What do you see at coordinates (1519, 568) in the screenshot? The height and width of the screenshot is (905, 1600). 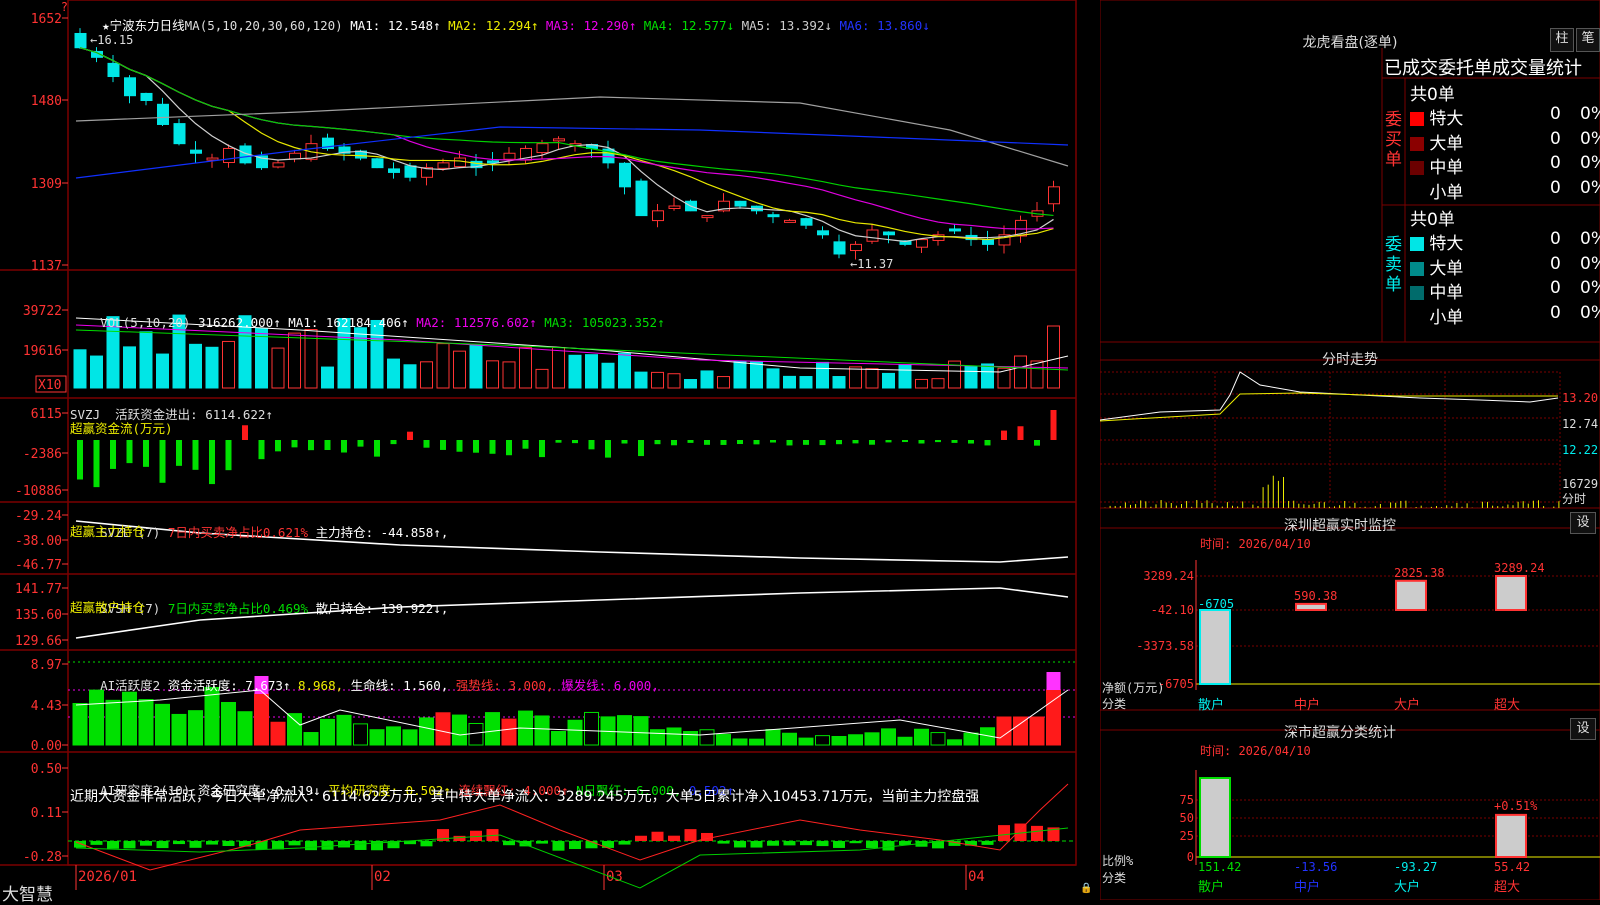 I see `sz-bar-value: 3289.24` at bounding box center [1519, 568].